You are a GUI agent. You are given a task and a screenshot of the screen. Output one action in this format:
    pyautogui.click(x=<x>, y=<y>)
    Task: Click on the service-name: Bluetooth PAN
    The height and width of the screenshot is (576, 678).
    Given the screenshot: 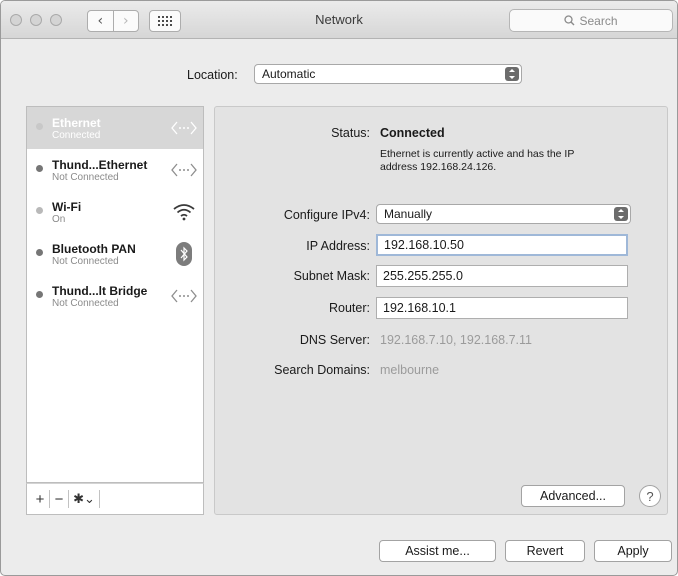 What is the action you would take?
    pyautogui.click(x=94, y=249)
    